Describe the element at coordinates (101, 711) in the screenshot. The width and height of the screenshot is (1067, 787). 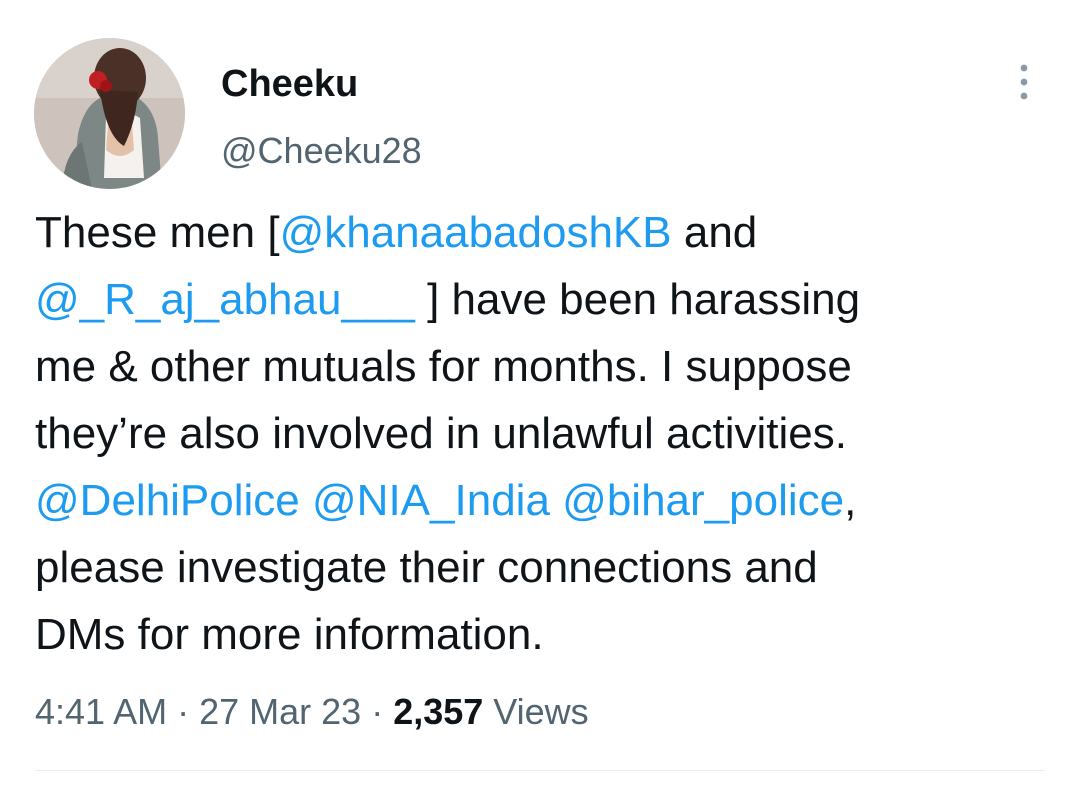
I see `tweet-time: 4:41 AM` at that location.